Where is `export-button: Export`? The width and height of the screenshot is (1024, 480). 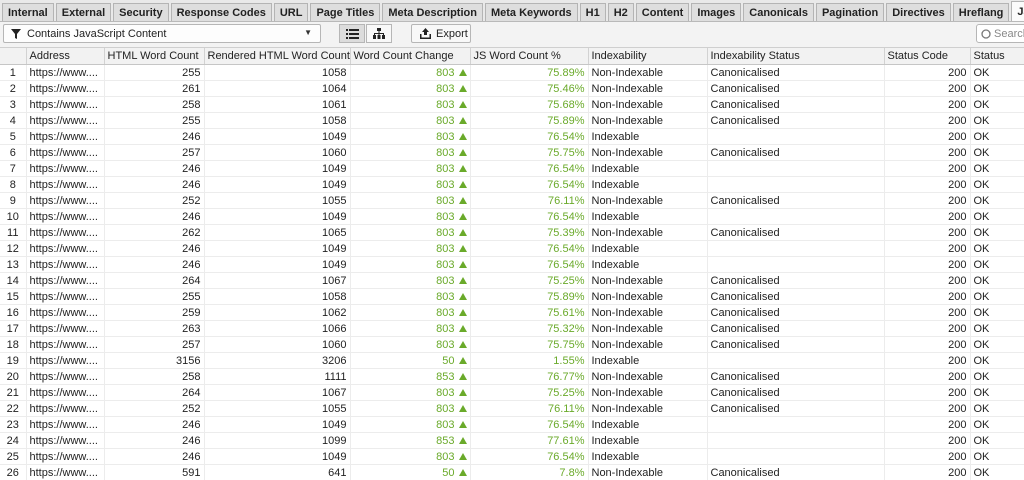 export-button: Export is located at coordinates (441, 33).